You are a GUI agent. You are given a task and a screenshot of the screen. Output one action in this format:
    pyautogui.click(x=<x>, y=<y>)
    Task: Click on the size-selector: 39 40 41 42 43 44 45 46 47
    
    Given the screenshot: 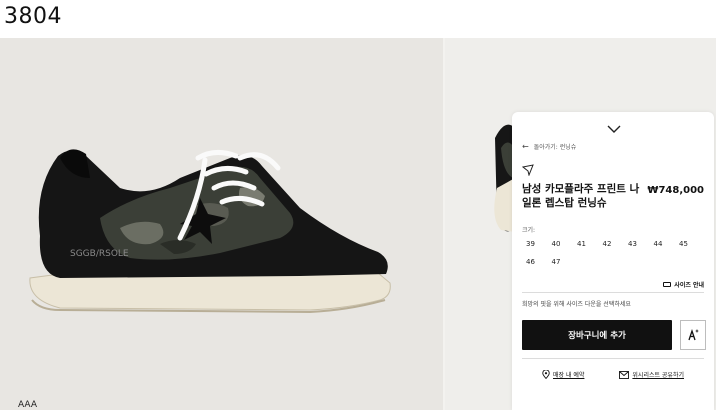 What is the action you would take?
    pyautogui.click(x=616, y=253)
    